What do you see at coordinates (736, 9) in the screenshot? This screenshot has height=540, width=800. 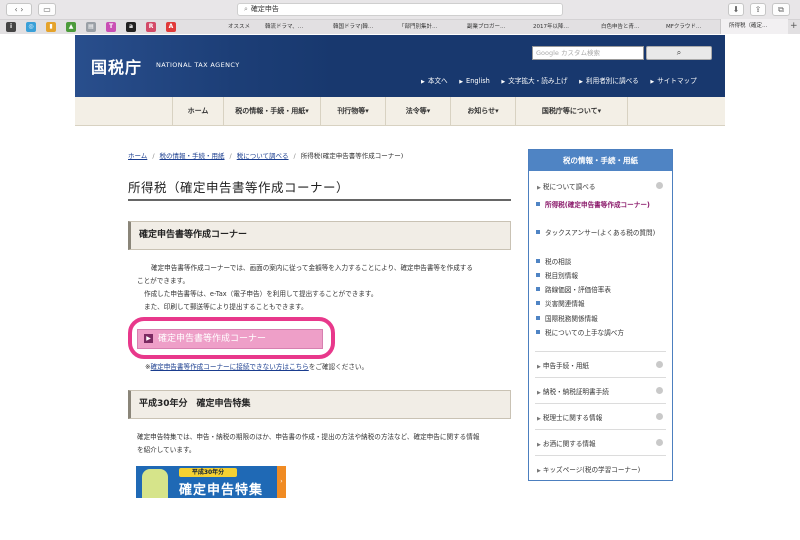 I see `download-icon: ⬇` at bounding box center [736, 9].